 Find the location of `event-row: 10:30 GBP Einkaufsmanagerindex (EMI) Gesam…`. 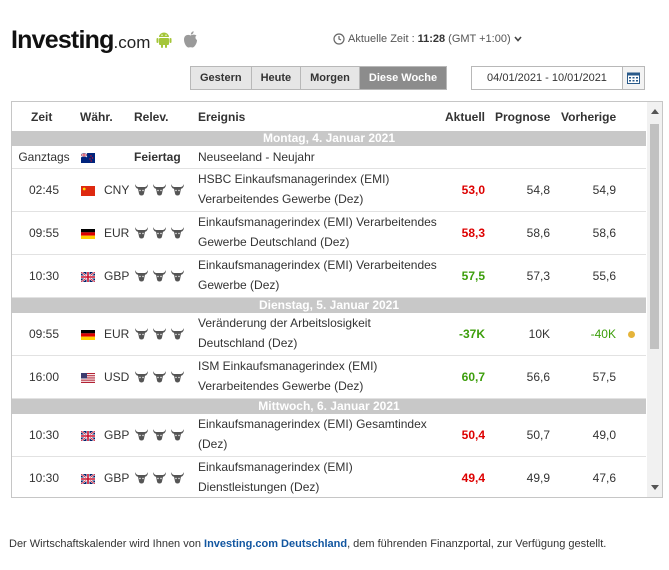

event-row: 10:30 GBP Einkaufsmanagerindex (EMI) Gesam… is located at coordinates (329, 435).